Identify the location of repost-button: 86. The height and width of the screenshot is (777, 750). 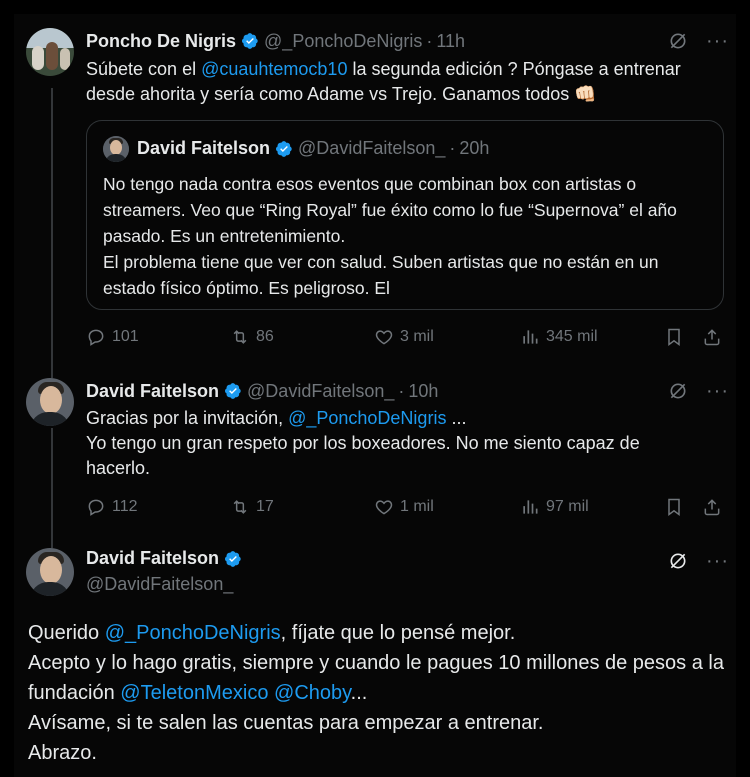
(252, 337).